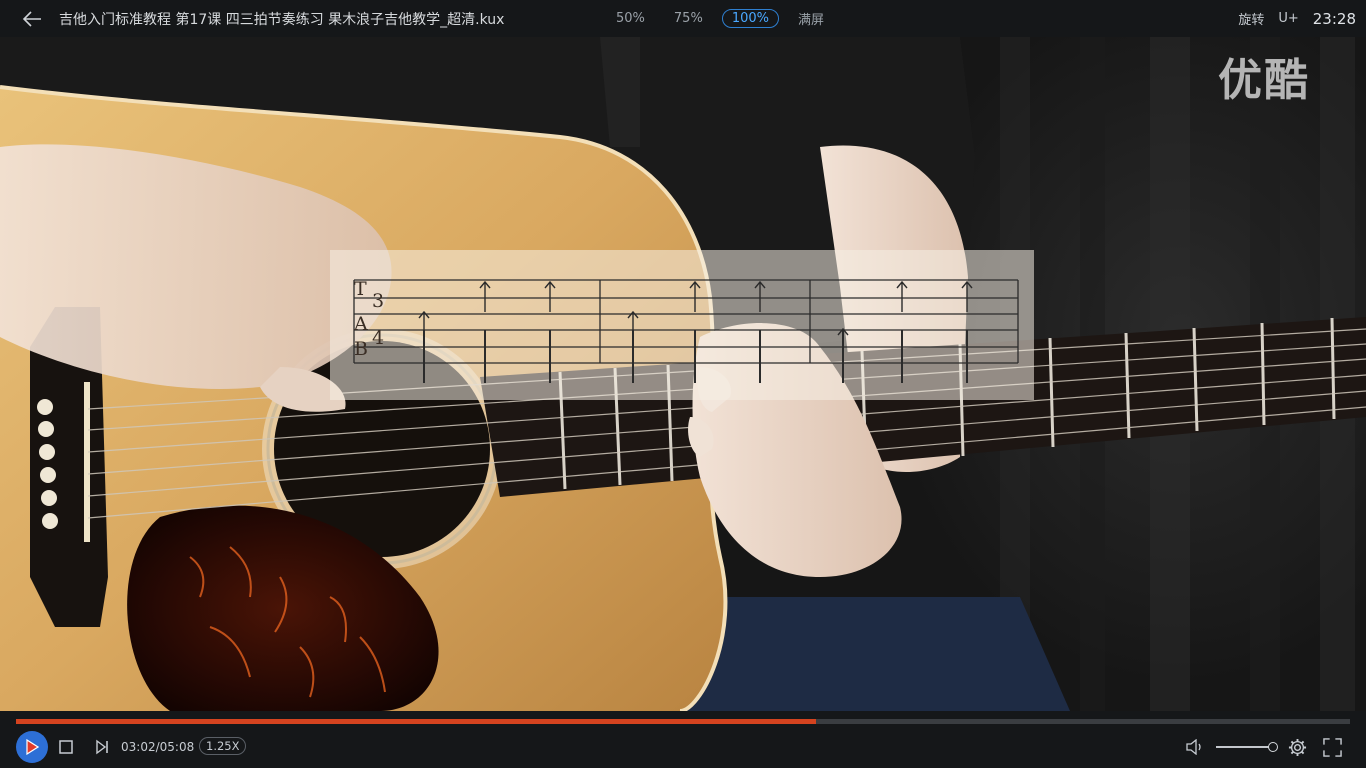 The image size is (1366, 768). I want to click on zoom-100-button: 100%, so click(750, 18).